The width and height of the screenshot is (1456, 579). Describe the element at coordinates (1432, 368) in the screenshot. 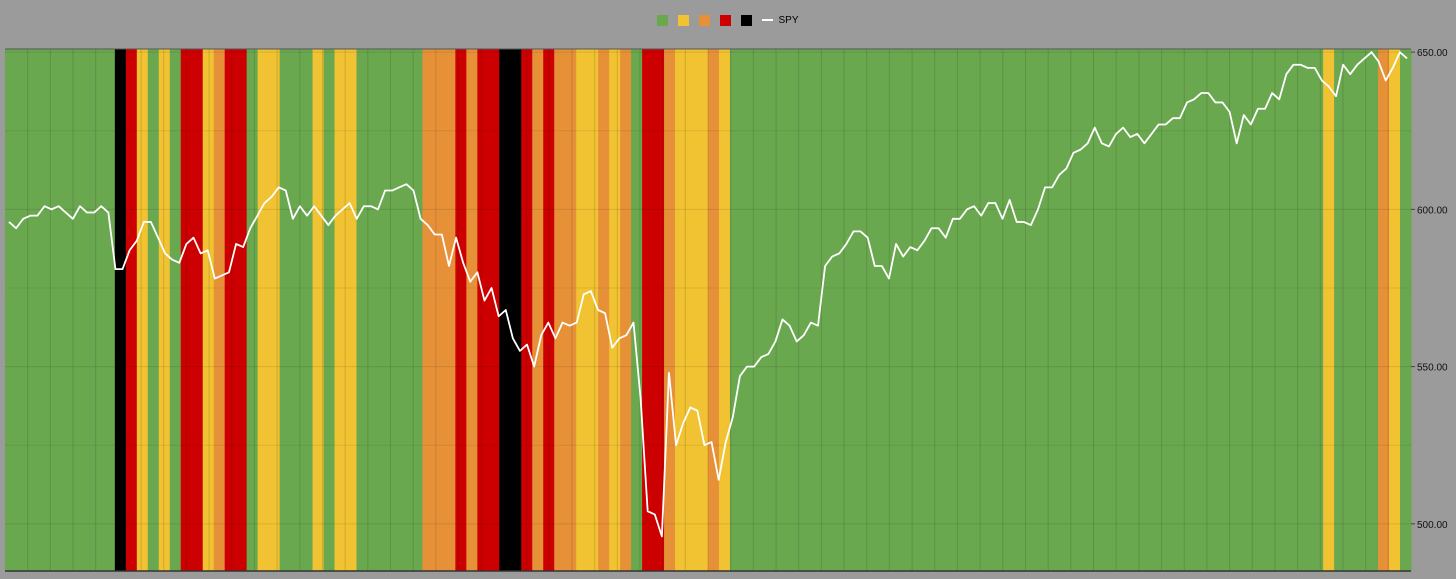

I see `y-tick-label: 550.00` at that location.